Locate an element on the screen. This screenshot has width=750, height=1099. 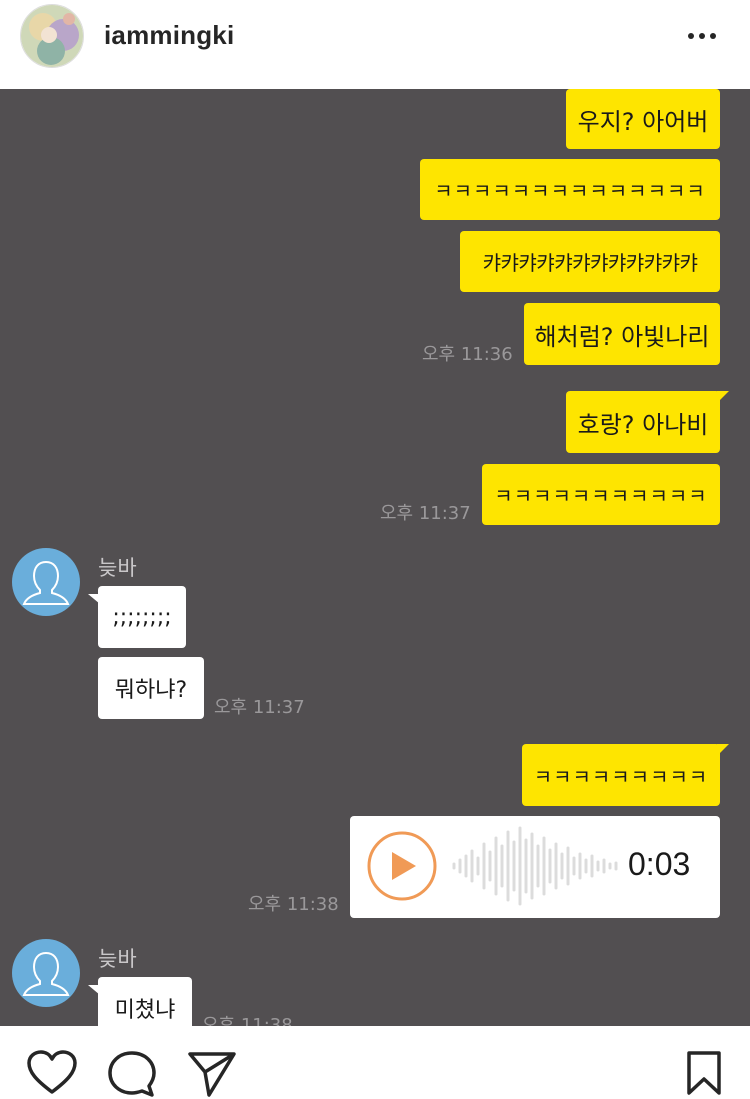
my-message: ㅋㅋㅋㅋㅋㅋㅋㅋㅋㅋㅋㅋㅋㅋ is located at coordinates (570, 189).